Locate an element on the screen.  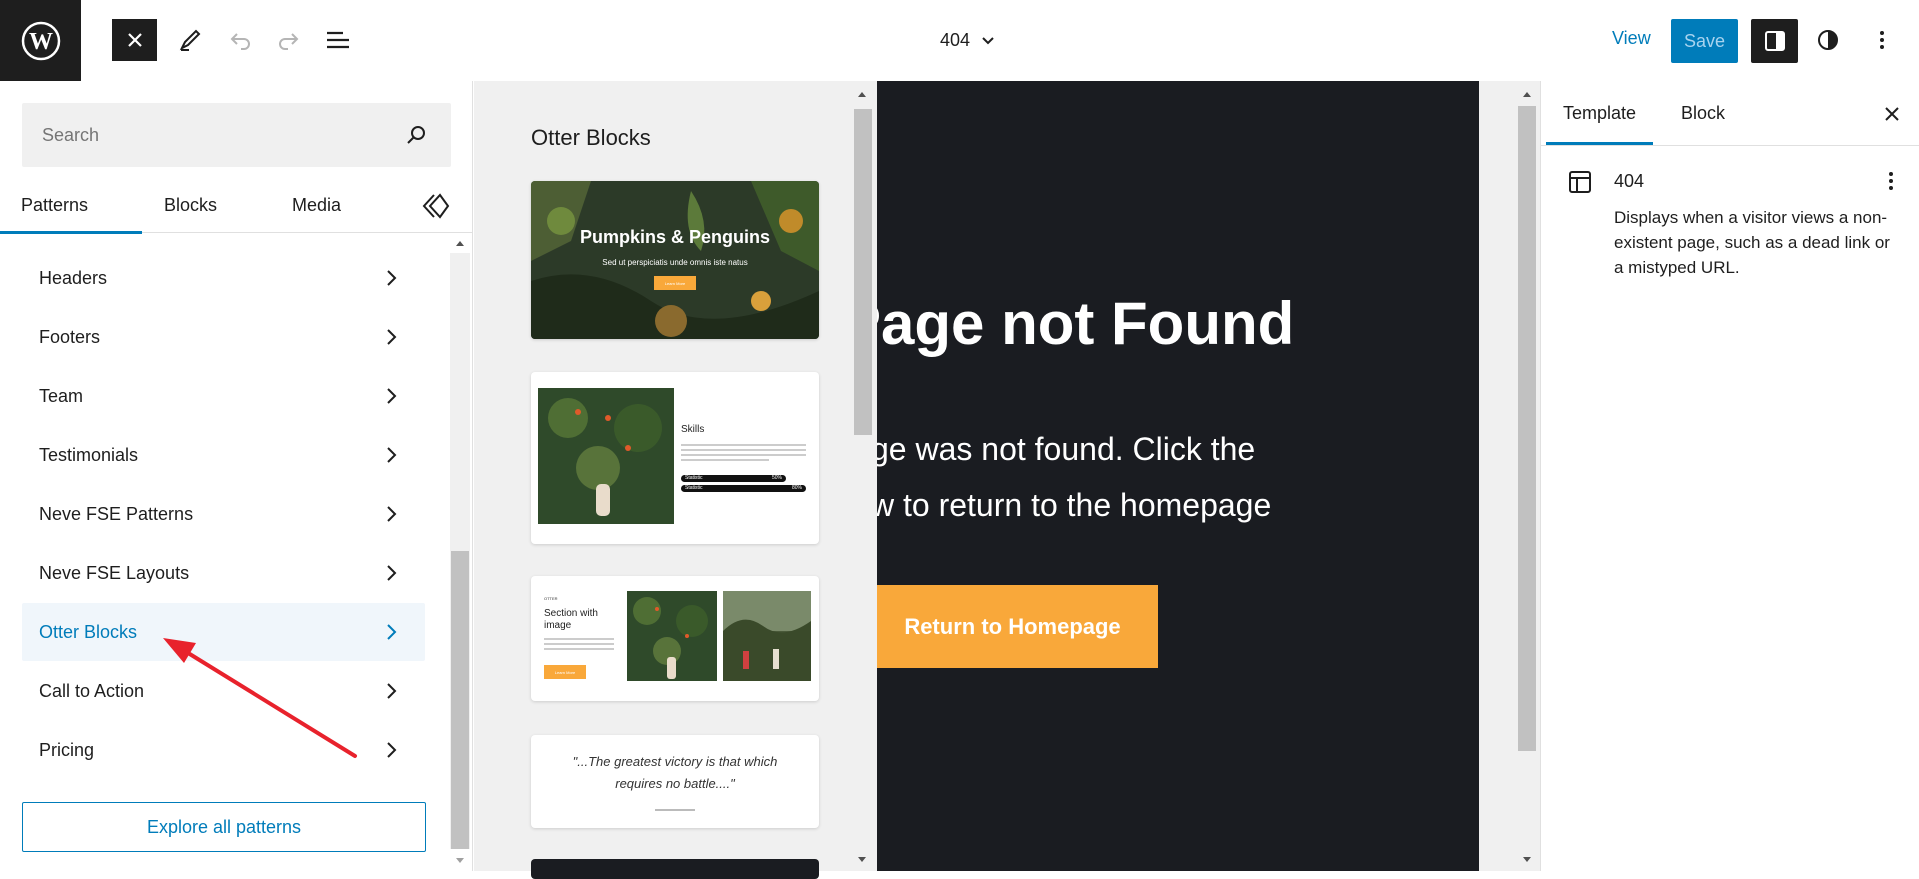
wordpress-icon: W is located at coordinates (40, 40).